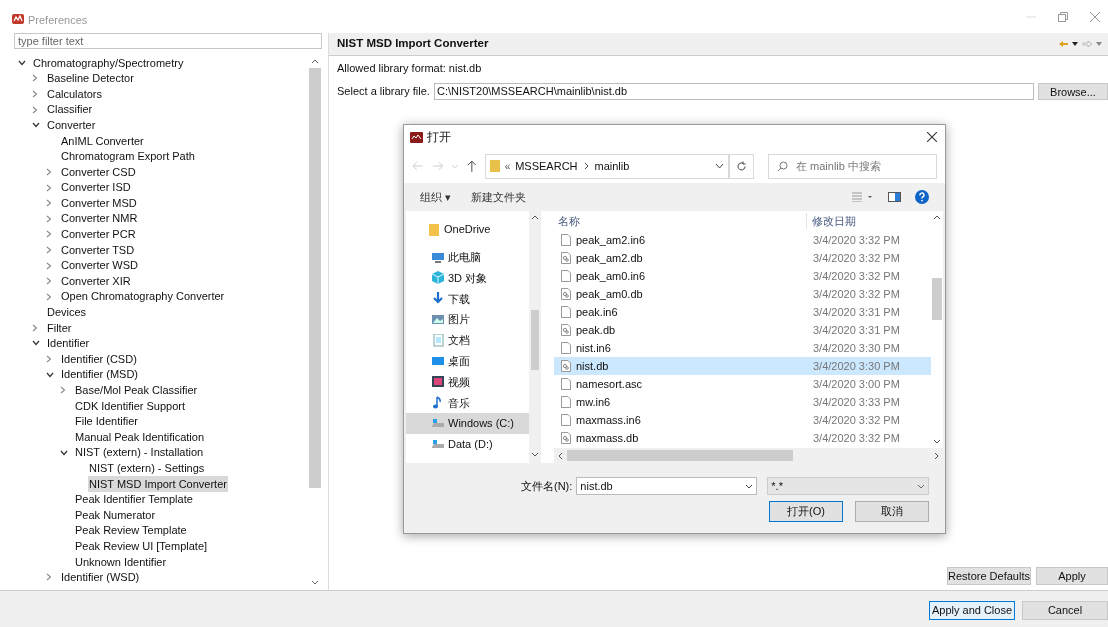  What do you see at coordinates (108, 63) in the screenshot?
I see `tree-item: Chromatography/Spectrometry` at bounding box center [108, 63].